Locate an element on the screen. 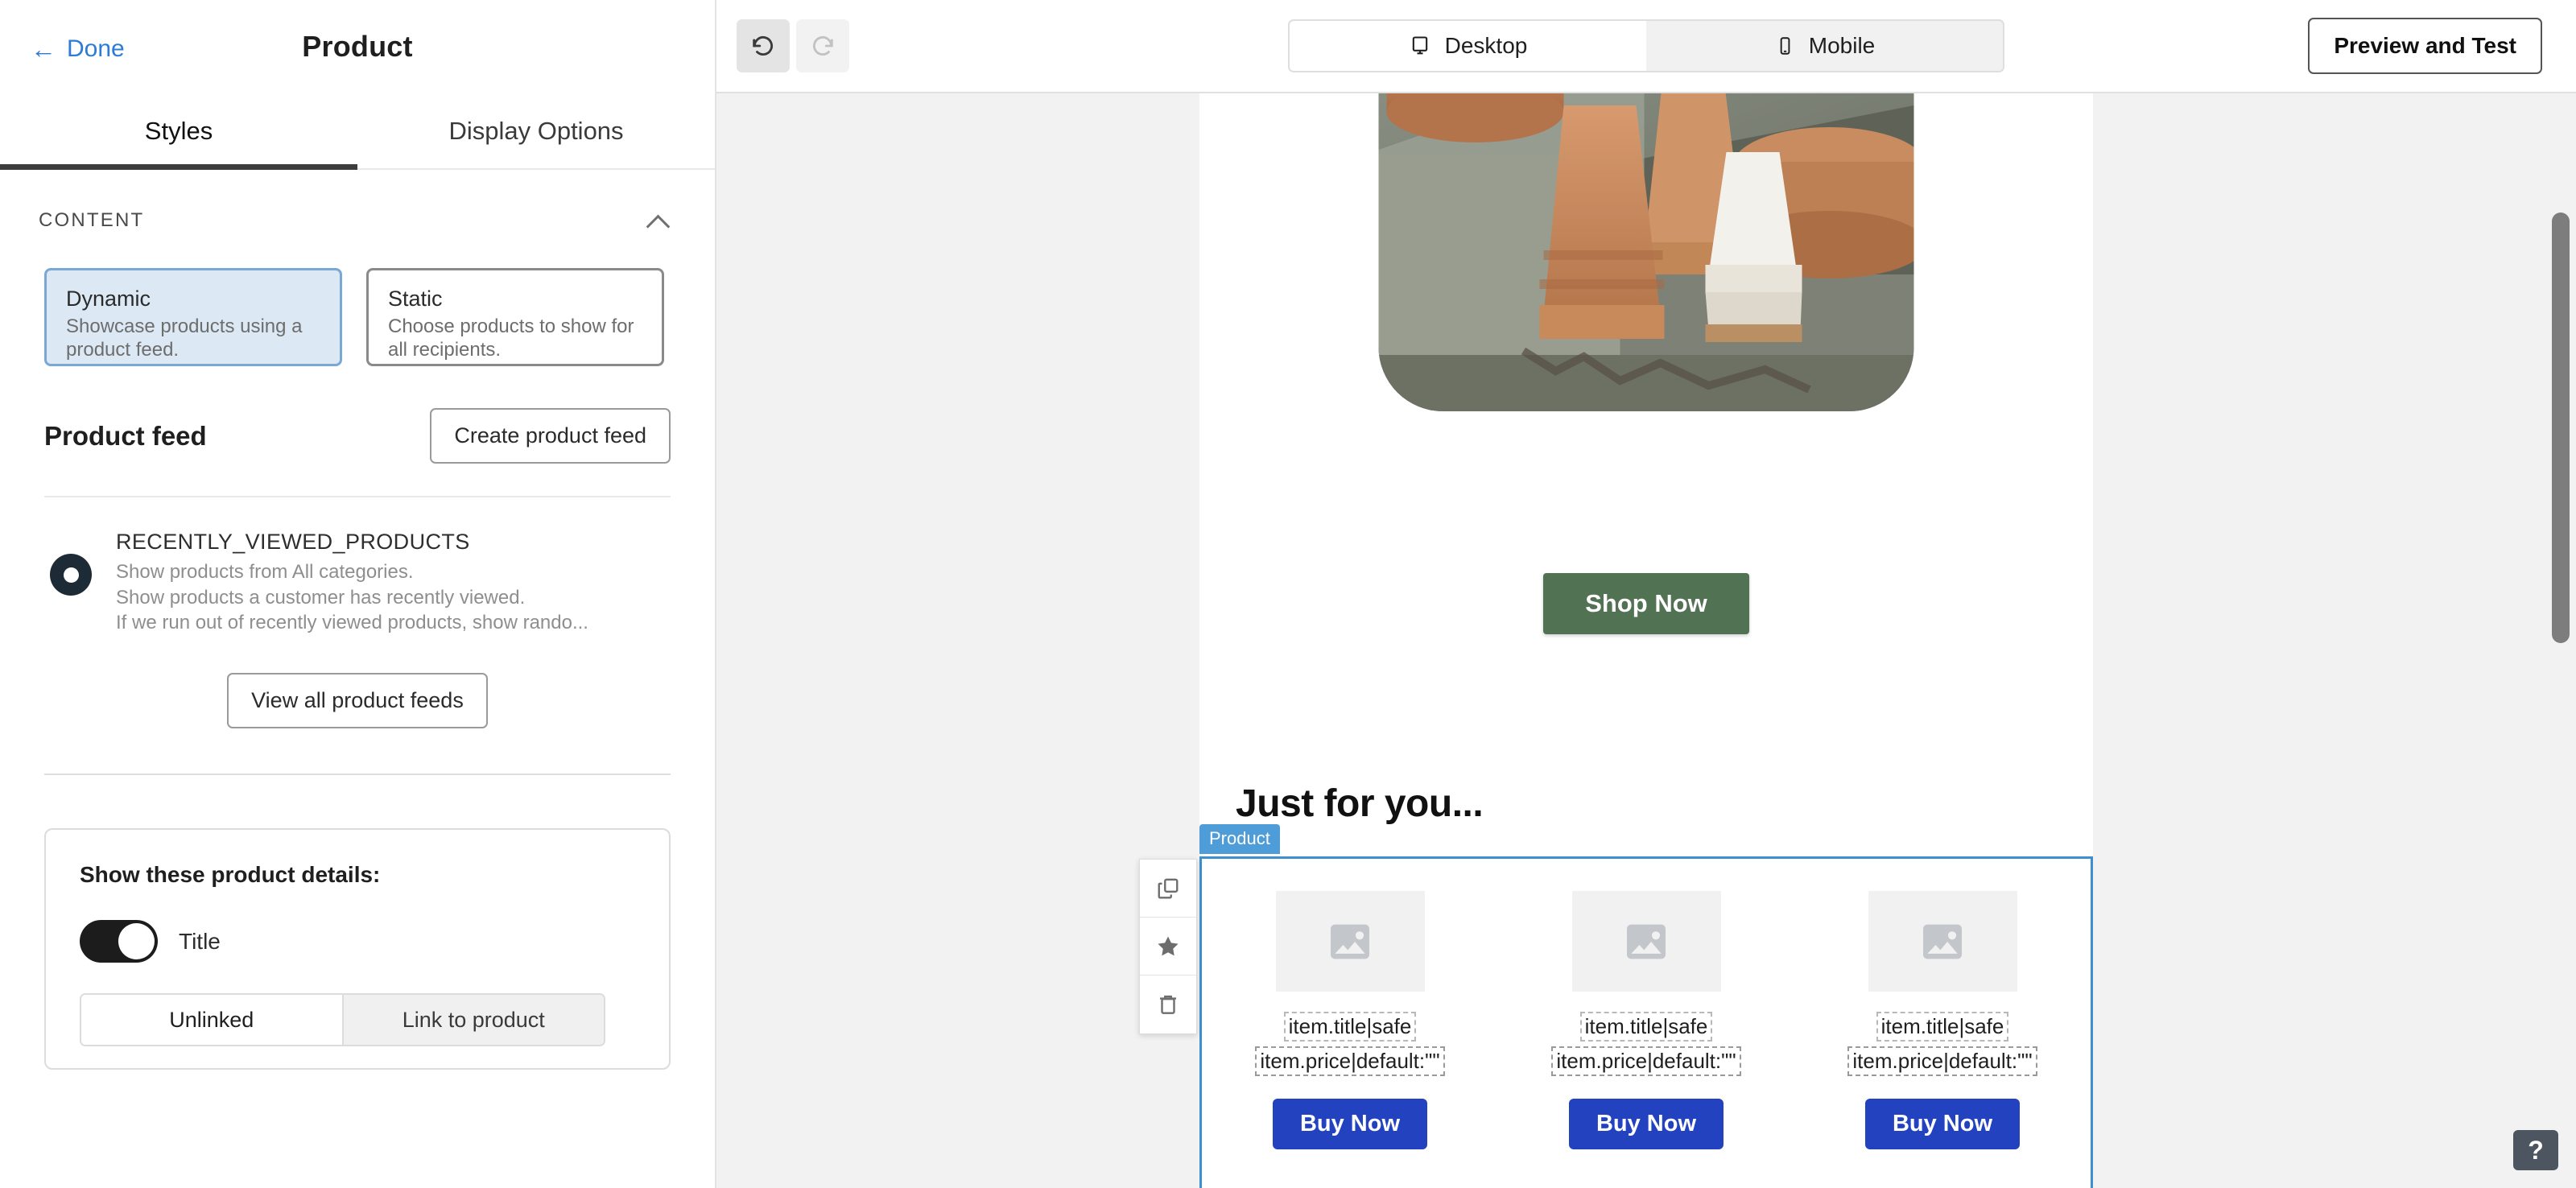  device-desktop-label: Desktop is located at coordinates (1486, 45).